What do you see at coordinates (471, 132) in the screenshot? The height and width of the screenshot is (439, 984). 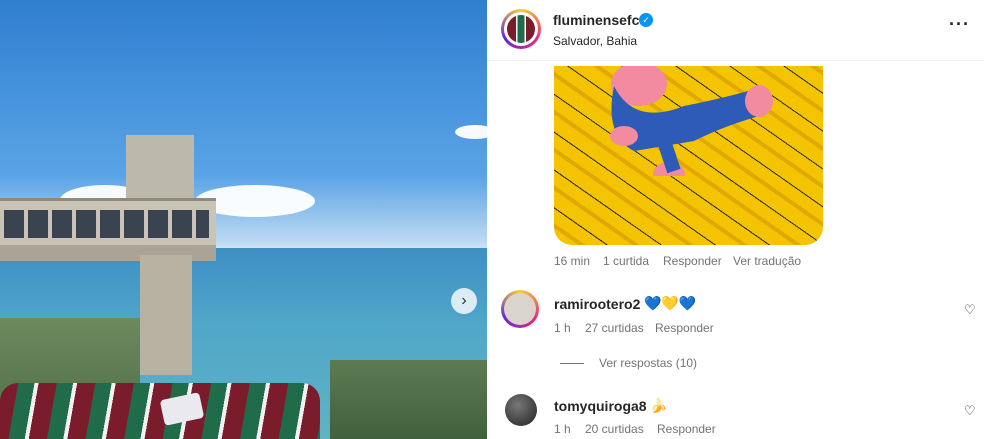 I see `cloud` at bounding box center [471, 132].